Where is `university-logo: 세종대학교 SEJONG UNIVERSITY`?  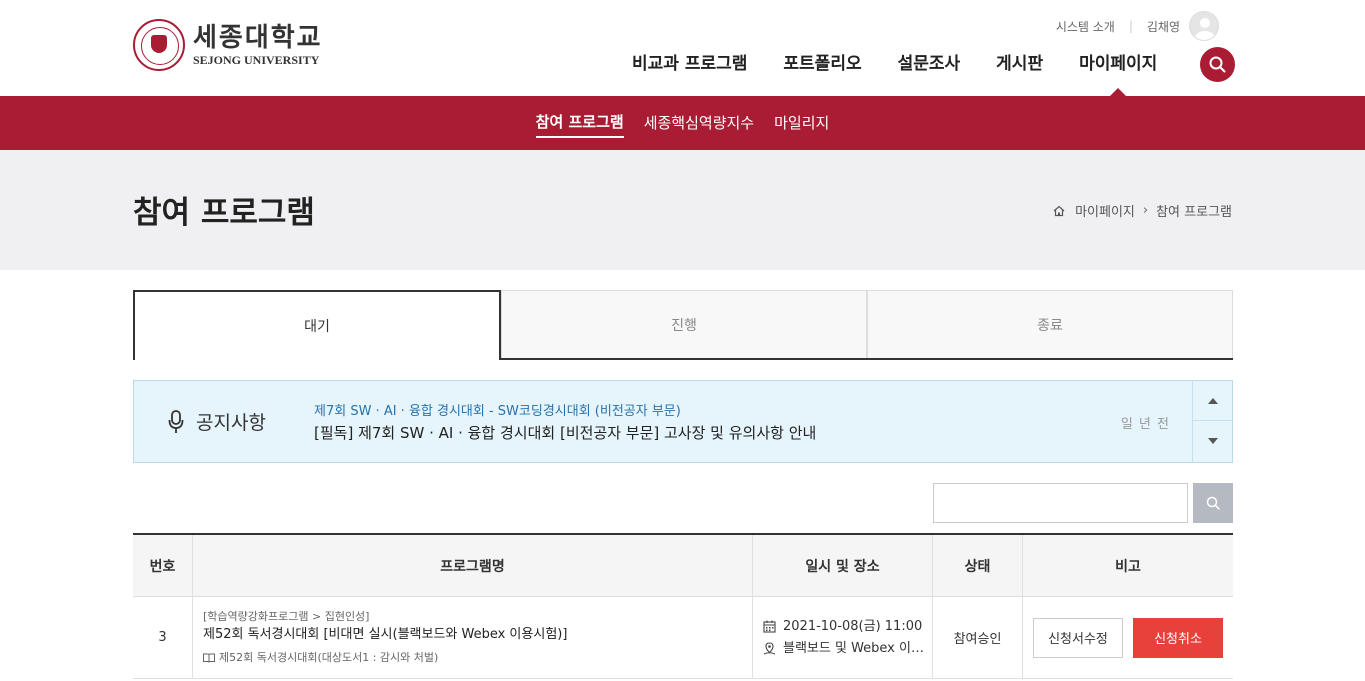 university-logo: 세종대학교 SEJONG UNIVERSITY is located at coordinates (228, 45).